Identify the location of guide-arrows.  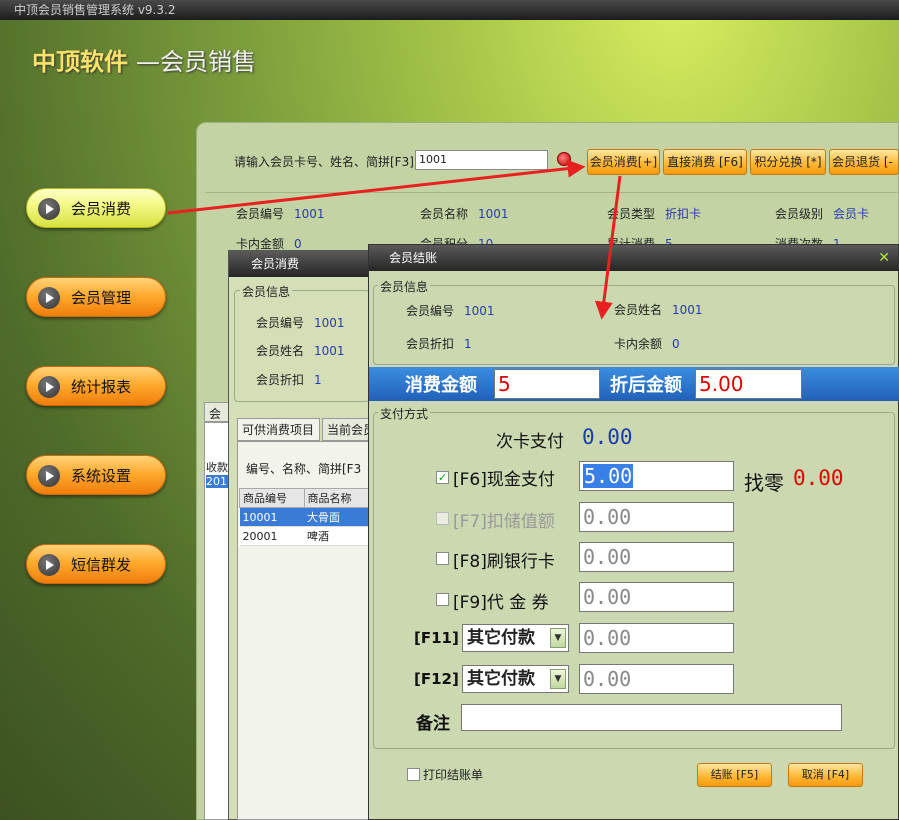
(394, 239).